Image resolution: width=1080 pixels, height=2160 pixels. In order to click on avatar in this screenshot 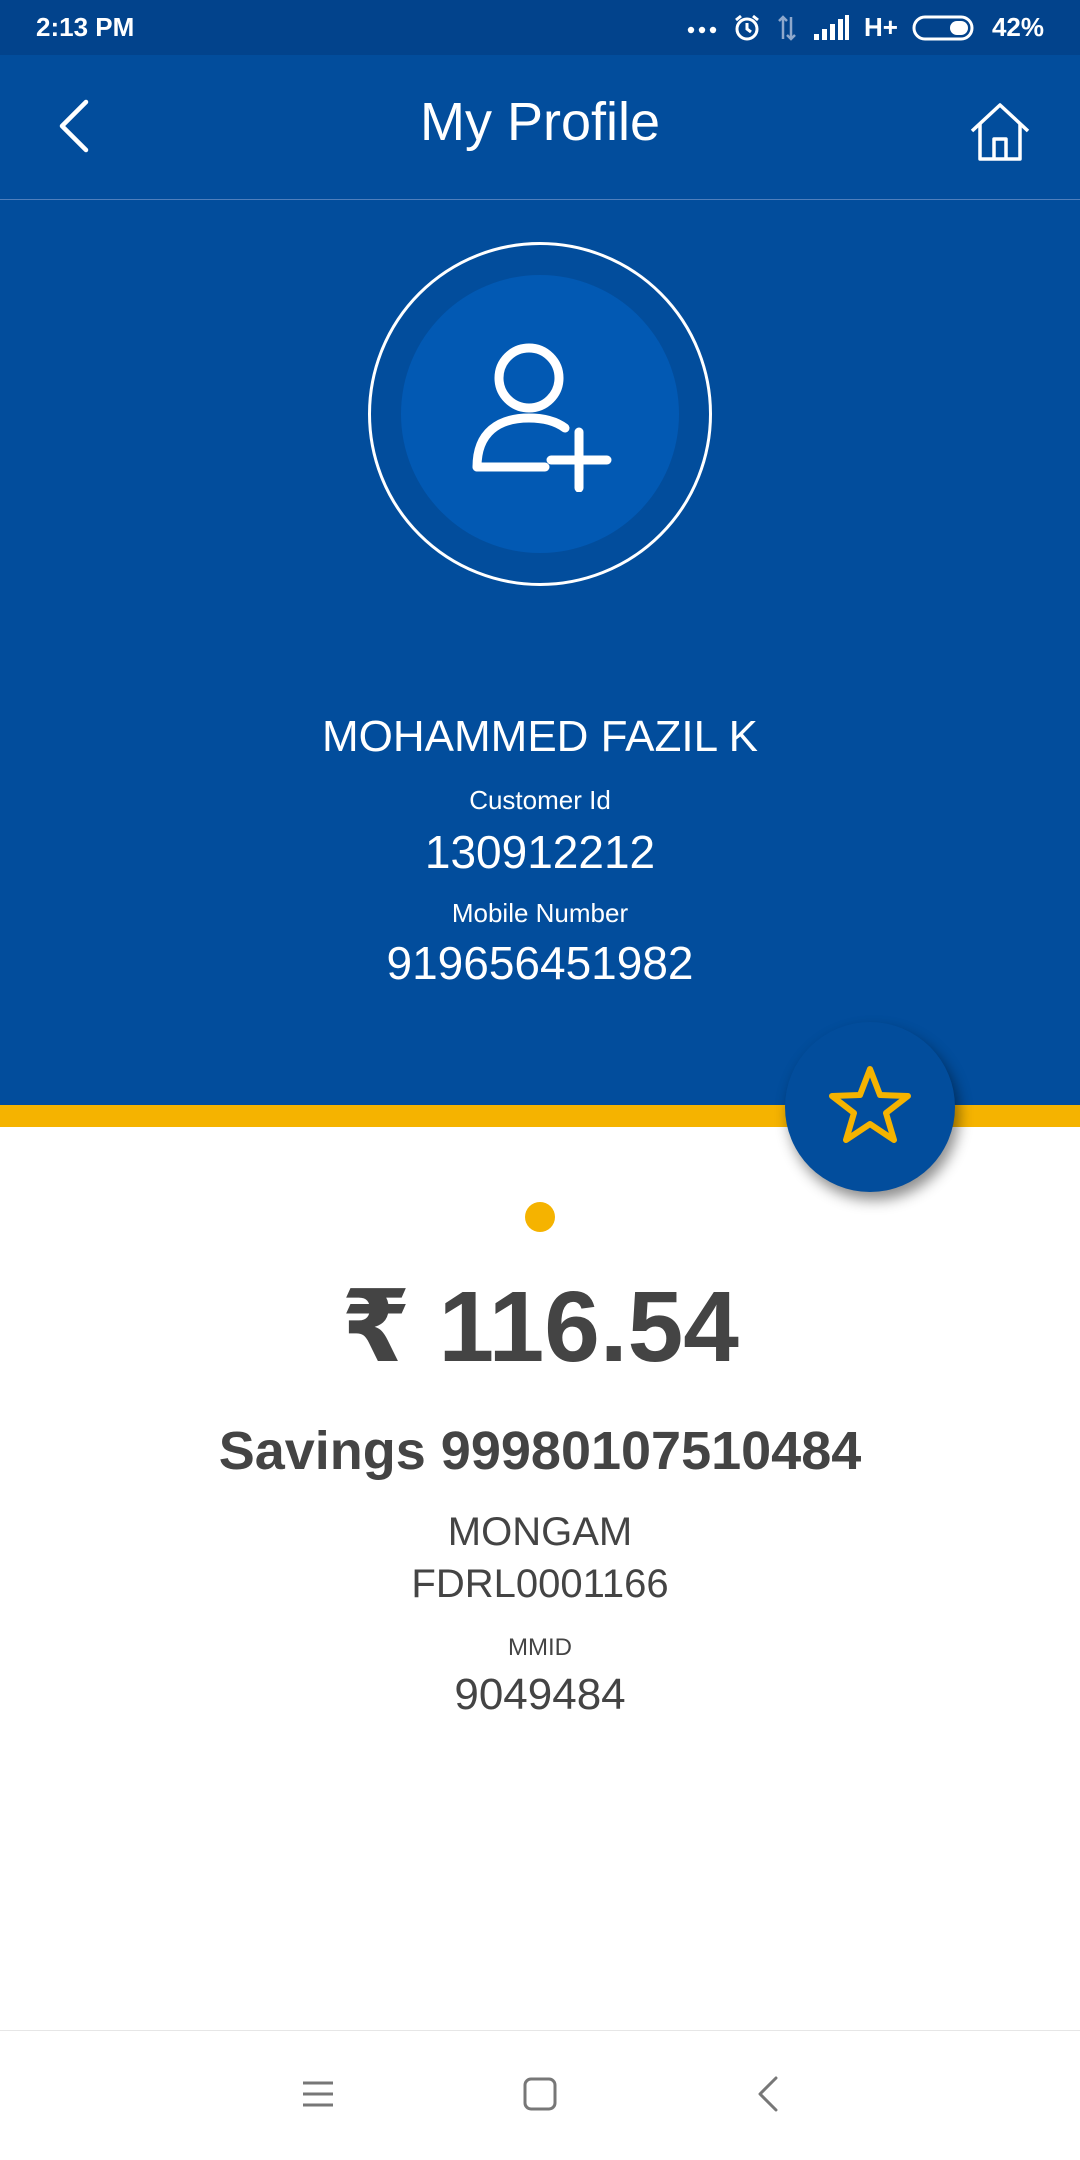, I will do `click(540, 414)`.